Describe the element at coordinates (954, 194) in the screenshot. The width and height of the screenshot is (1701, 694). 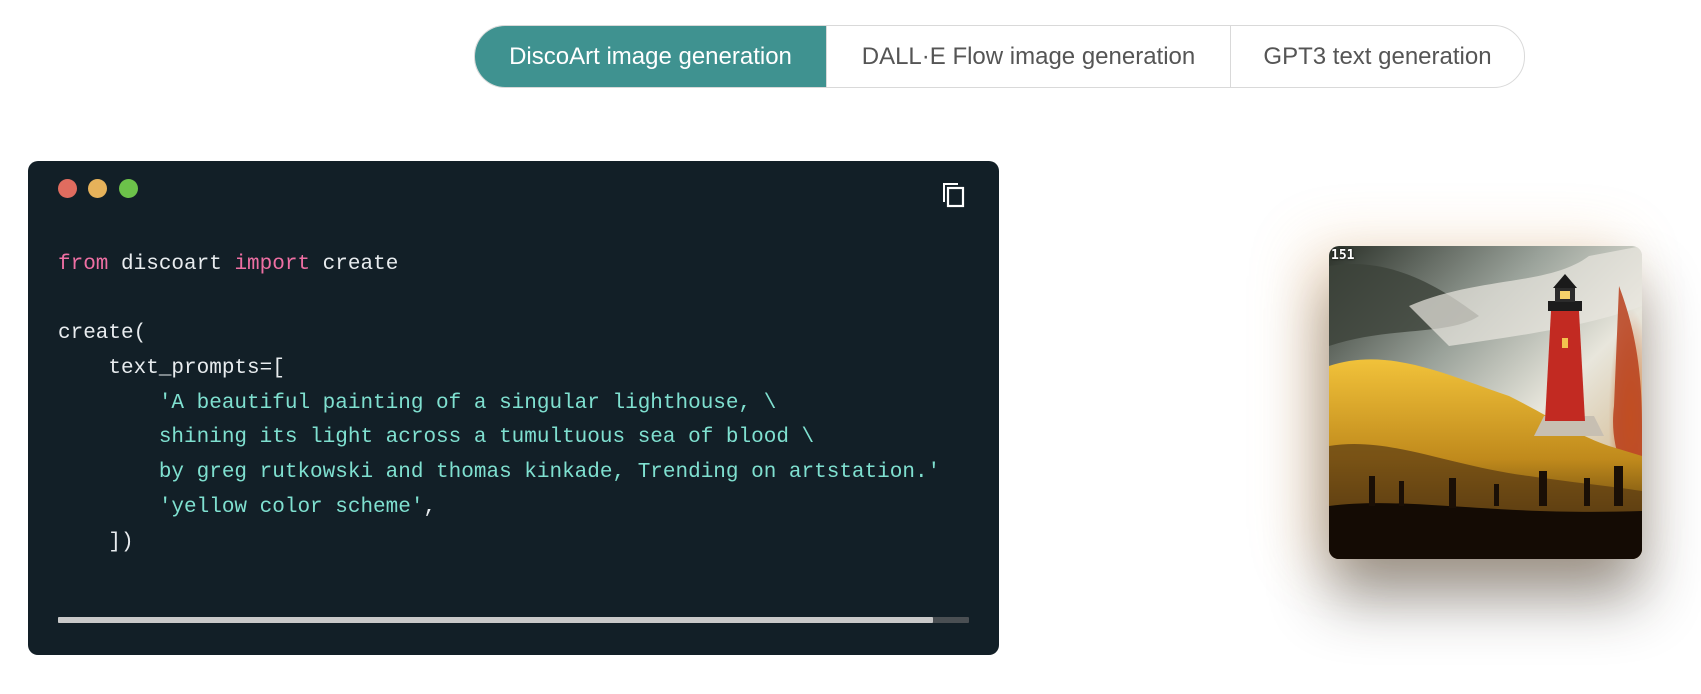
I see `copy-icon` at that location.